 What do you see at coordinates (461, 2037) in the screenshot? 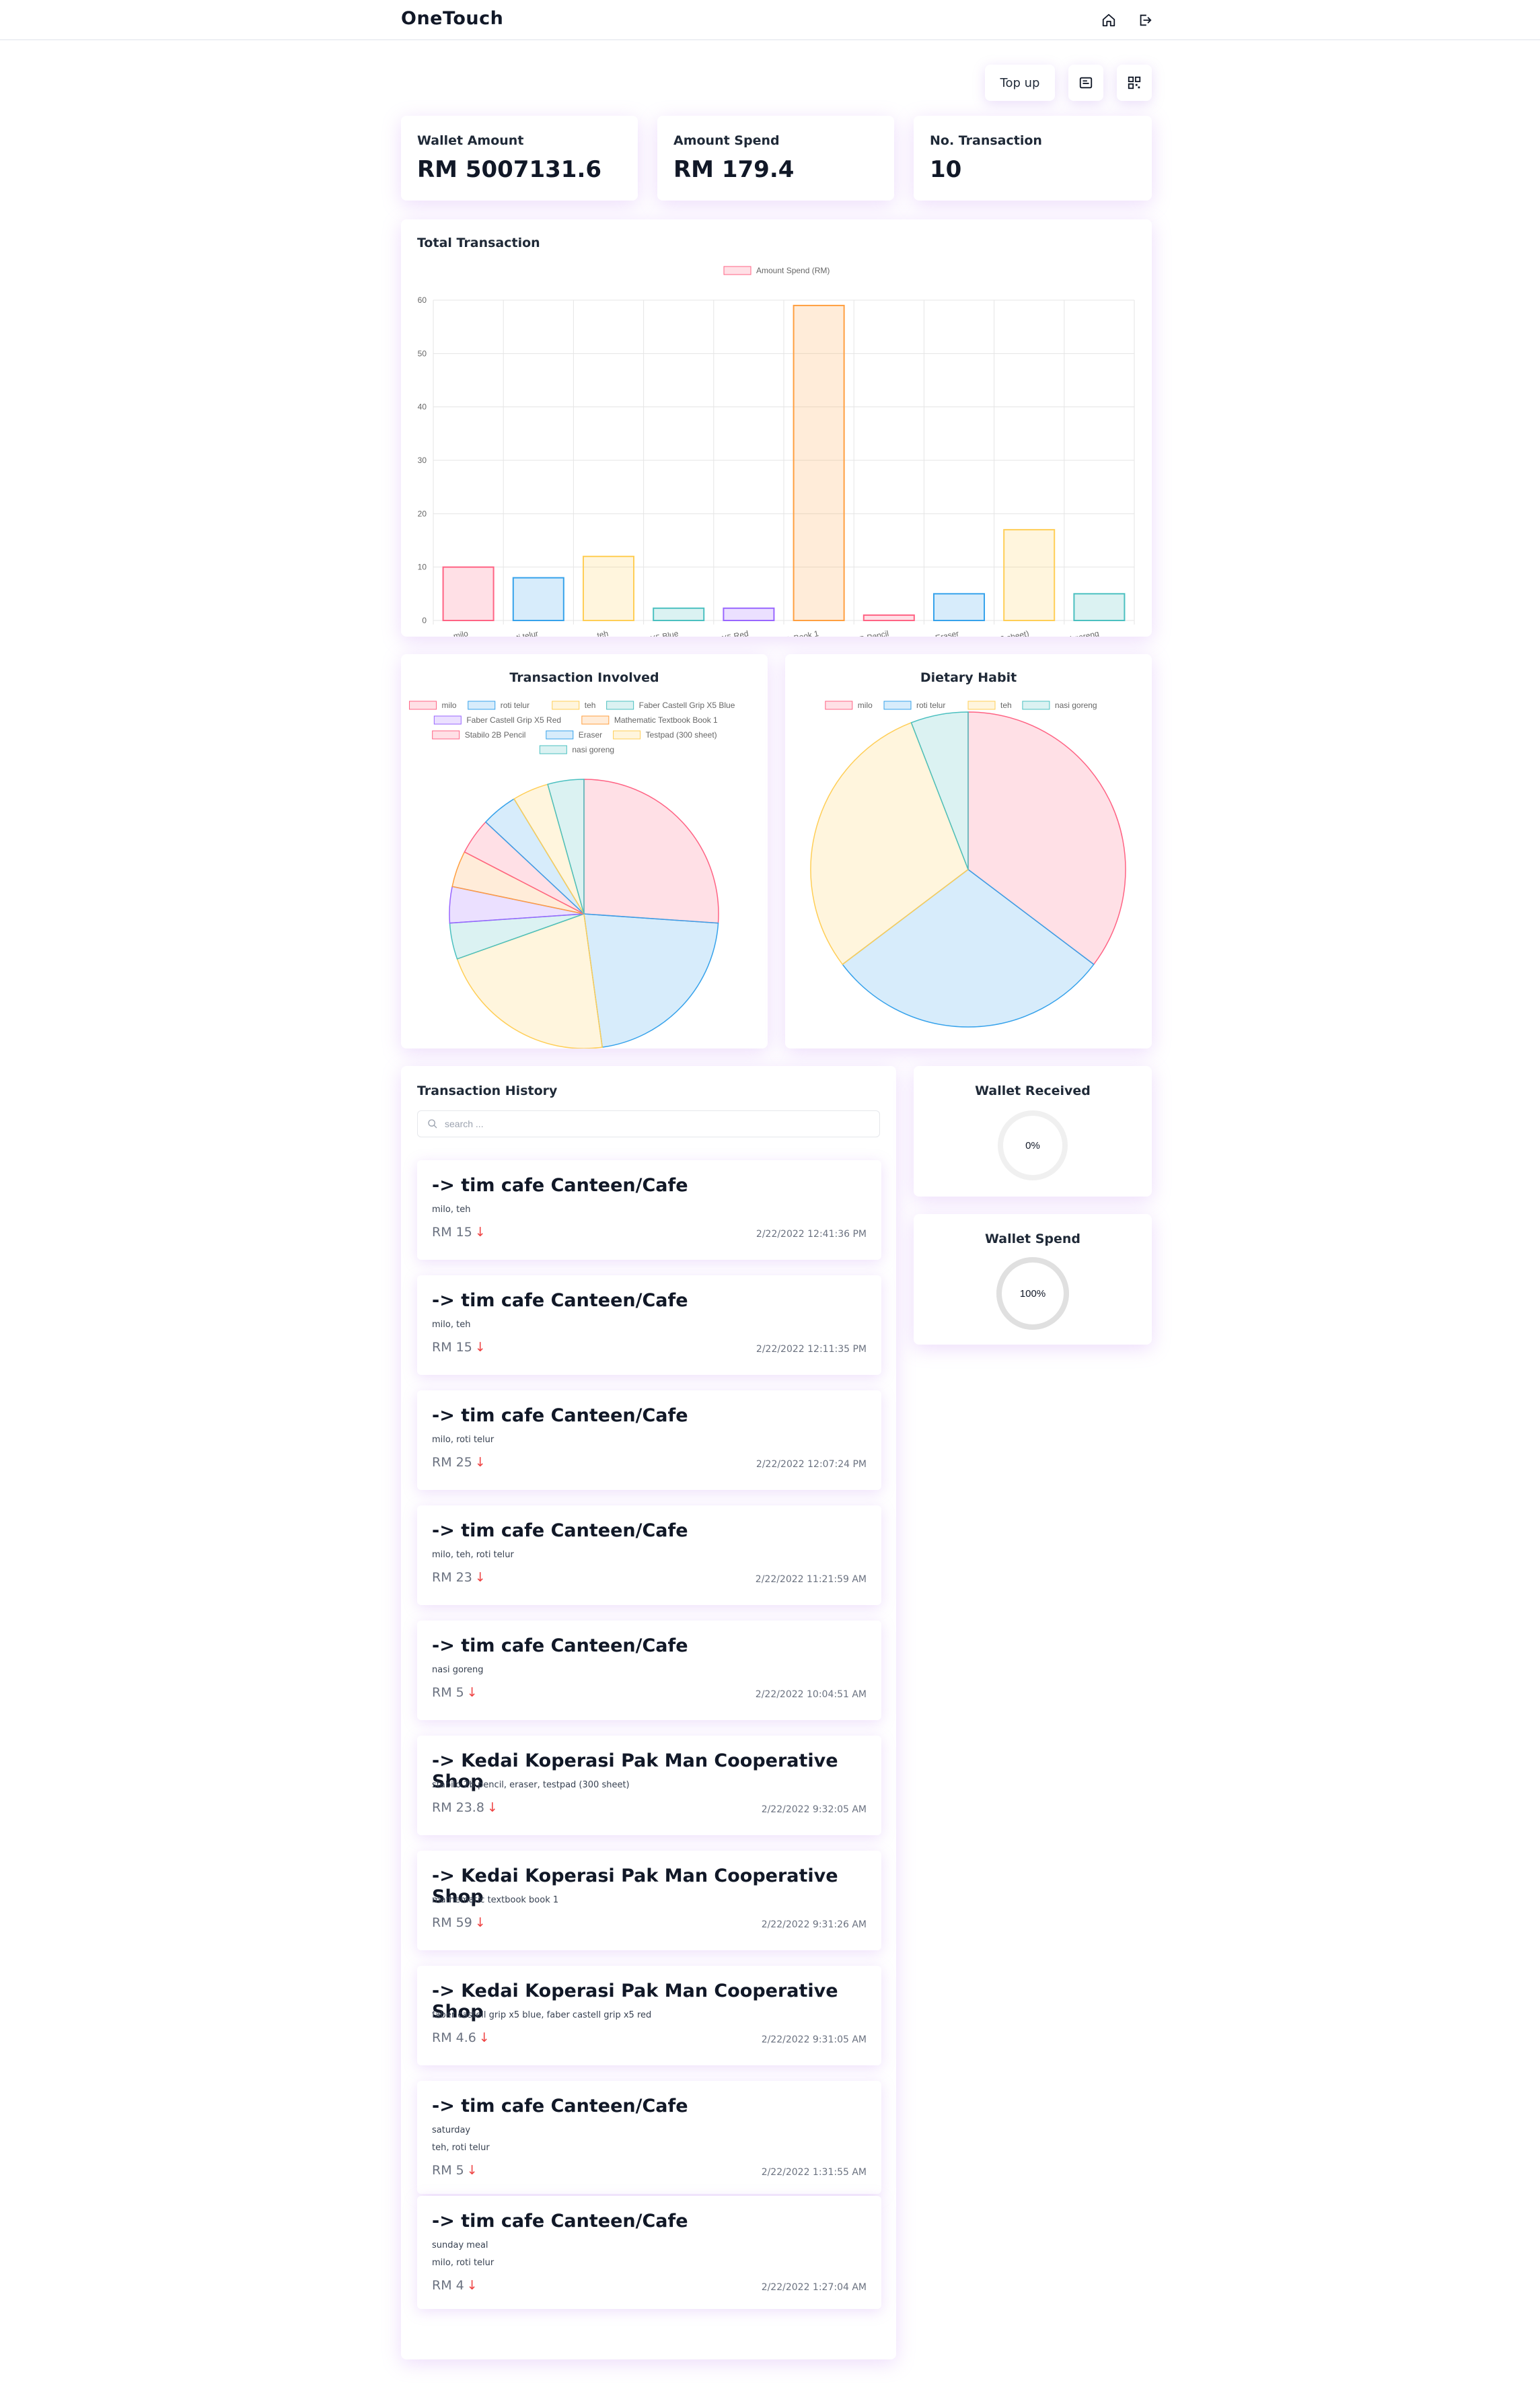
I see `transaction-amount: RM 4.6 ↓` at bounding box center [461, 2037].